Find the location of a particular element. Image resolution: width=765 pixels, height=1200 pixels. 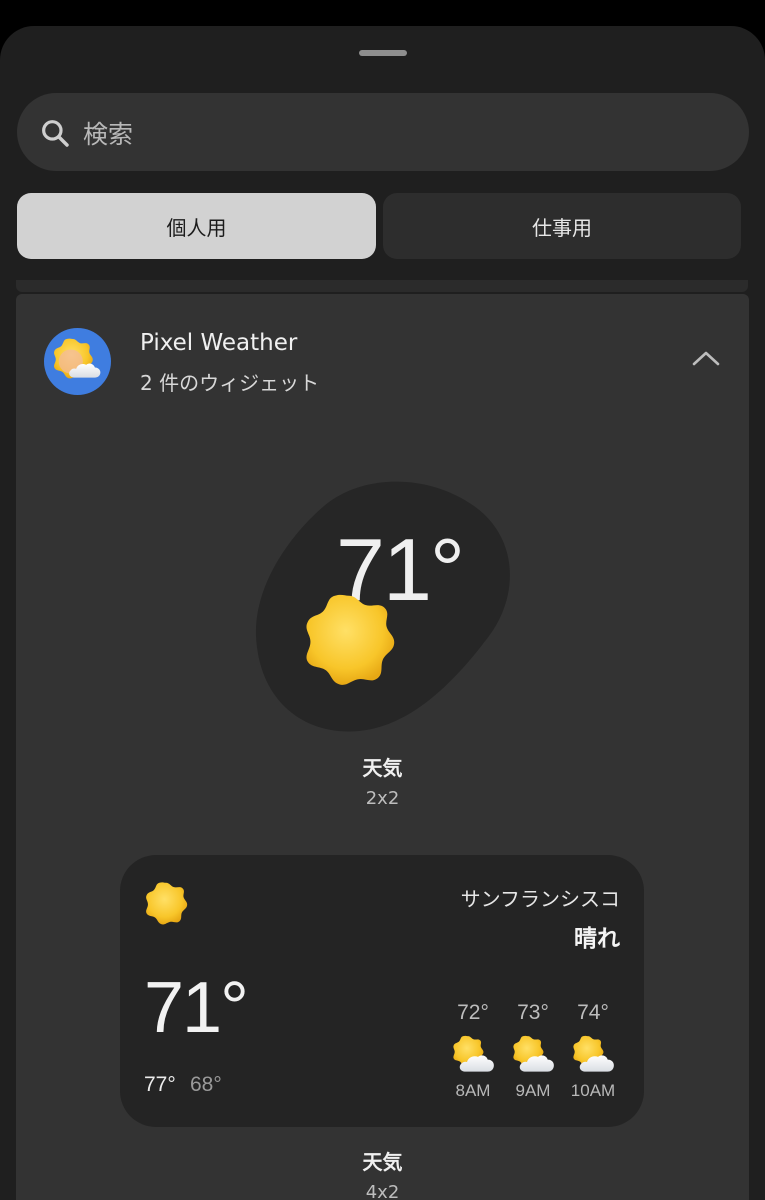

widget-4x2-label: 天気 is located at coordinates (382, 1162).